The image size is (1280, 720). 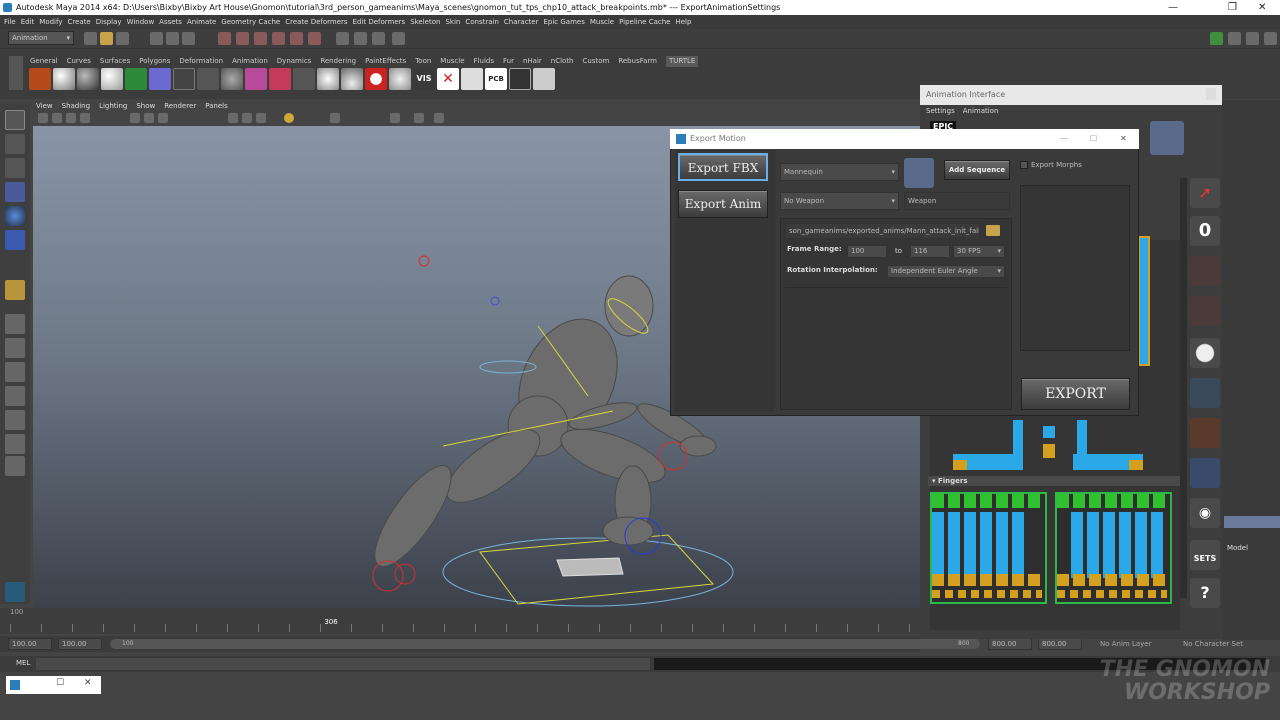 I want to click on isolate-icon, so click(x=419, y=118).